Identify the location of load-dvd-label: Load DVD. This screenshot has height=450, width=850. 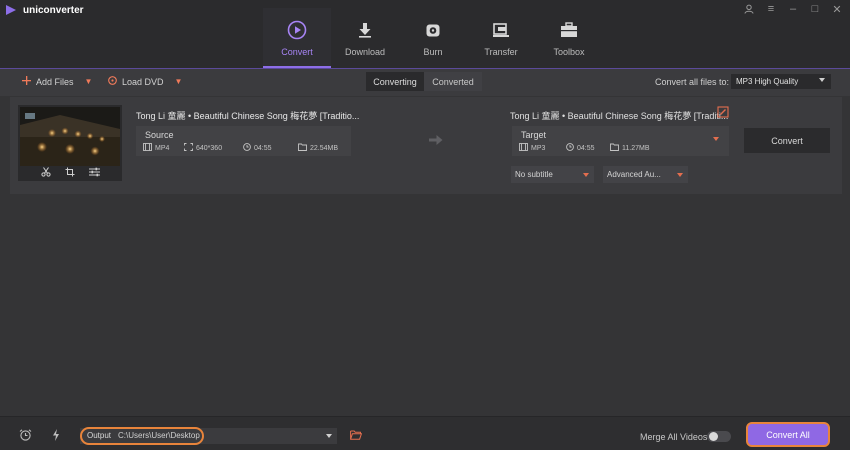
(143, 81).